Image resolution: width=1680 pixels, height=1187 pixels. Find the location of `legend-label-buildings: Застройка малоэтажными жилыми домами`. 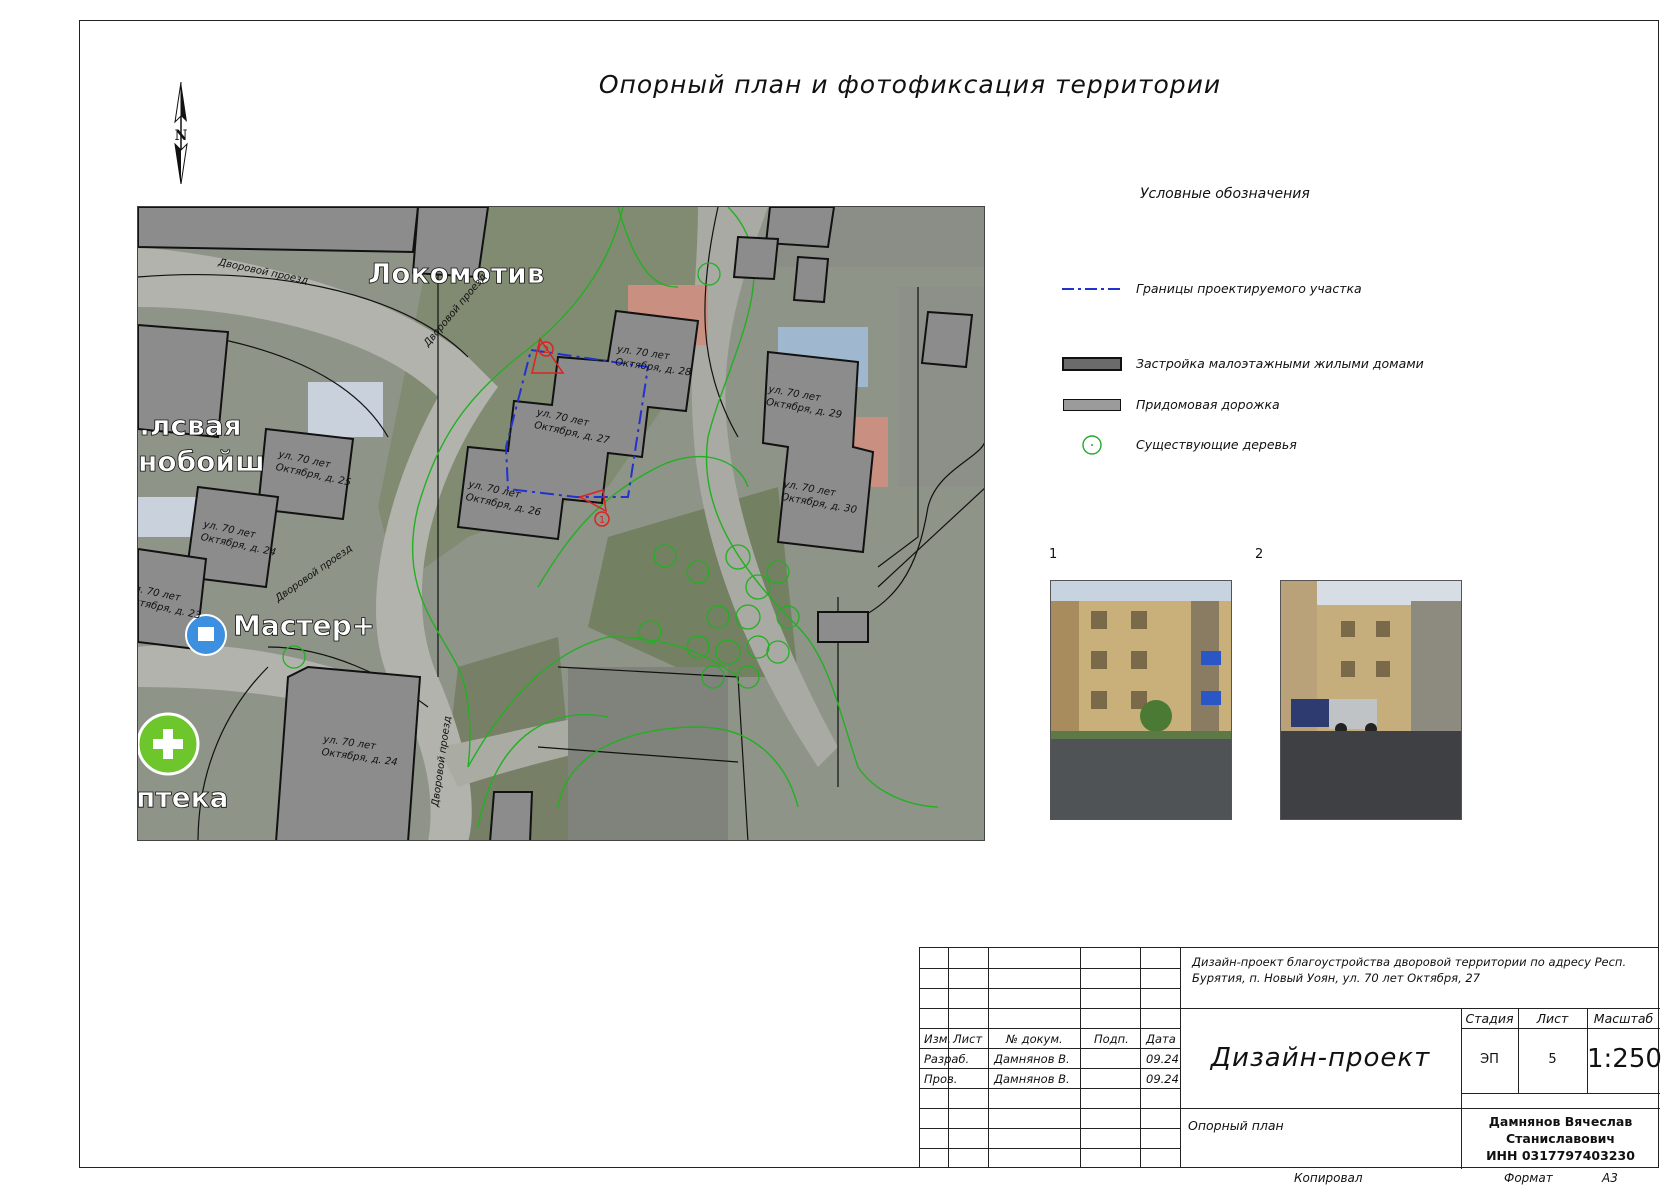

legend-label-buildings: Застройка малоэтажными жилыми домами is located at coordinates (1280, 363).